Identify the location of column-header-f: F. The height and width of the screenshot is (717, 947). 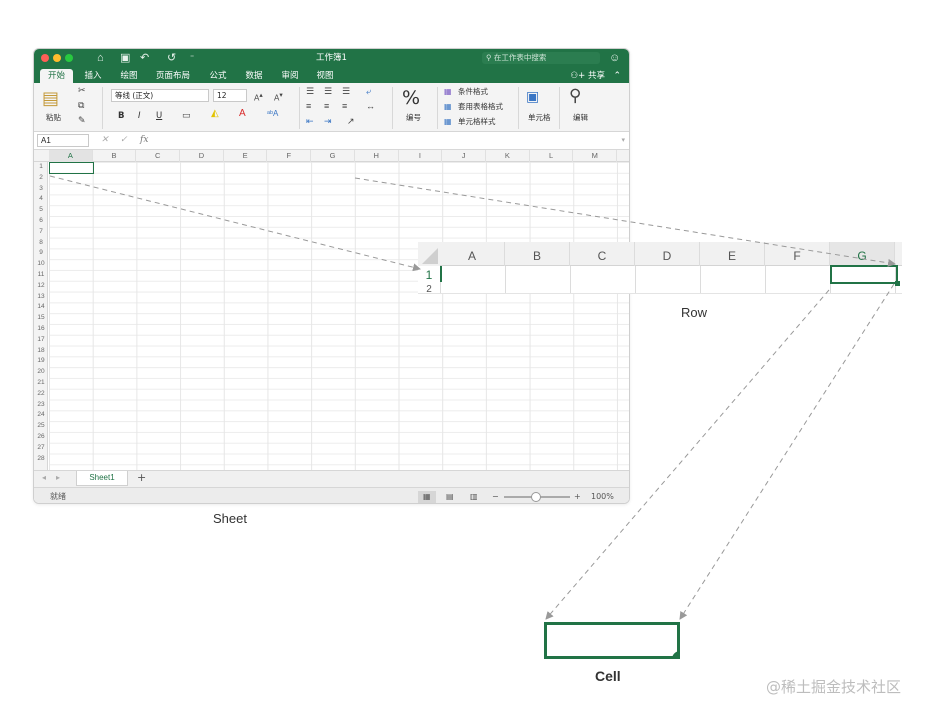
(290, 156).